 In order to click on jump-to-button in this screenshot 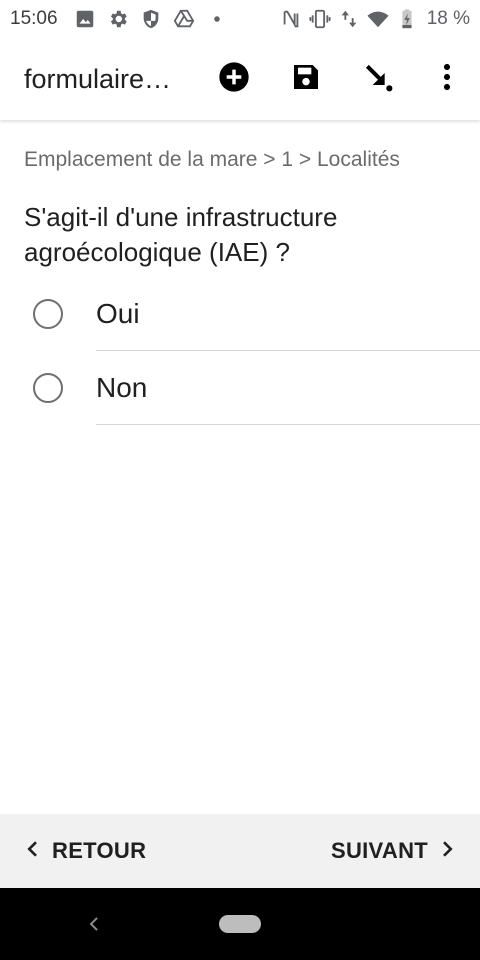, I will do `click(378, 79)`.